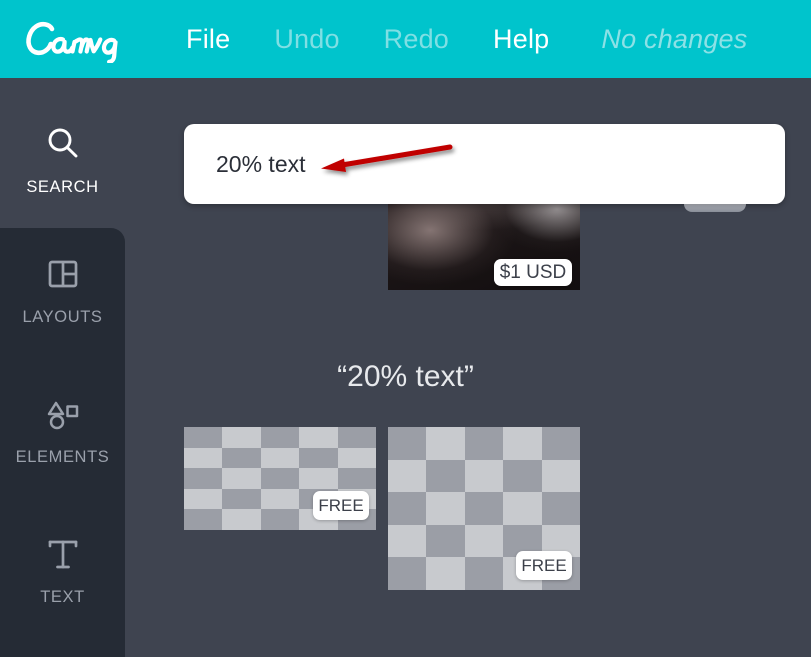 This screenshot has width=811, height=657. Describe the element at coordinates (63, 144) in the screenshot. I see `search-icon` at that location.